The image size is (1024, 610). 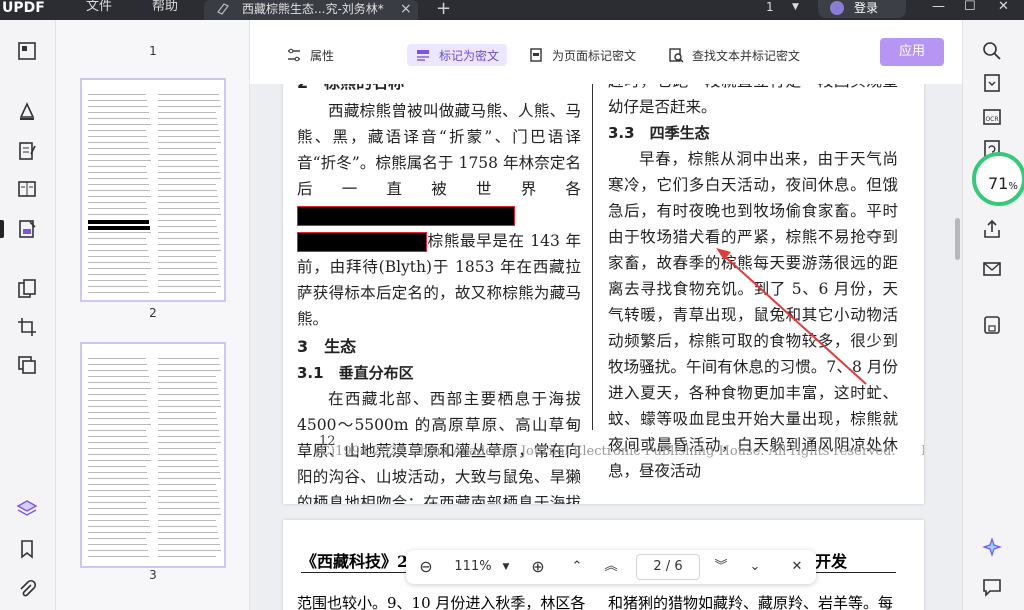 I want to click on close-window-icon: ✕, so click(x=1003, y=7).